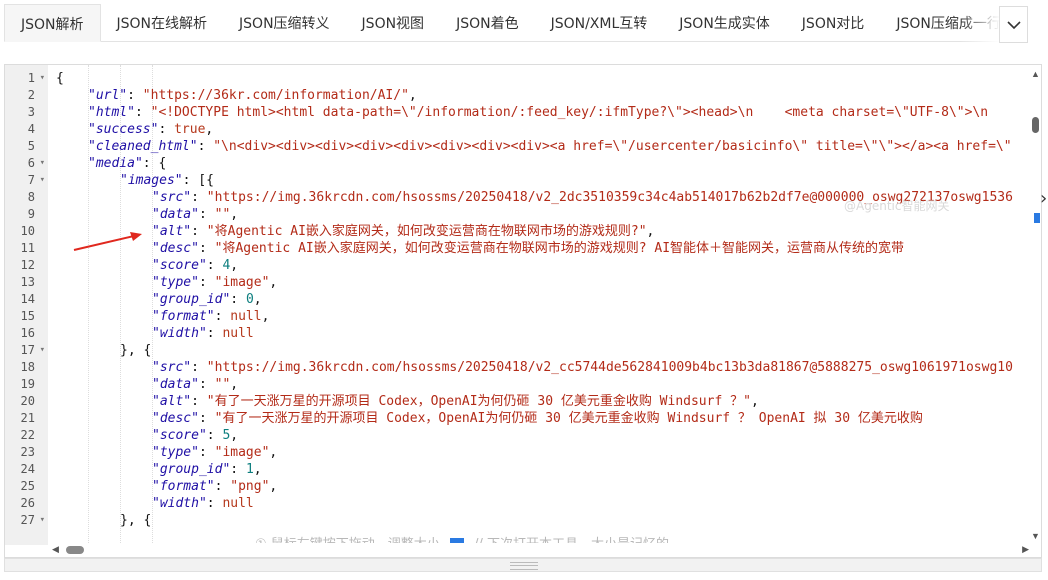 The image size is (1048, 580). I want to click on tab-2: JSON压缩转义, so click(284, 23).